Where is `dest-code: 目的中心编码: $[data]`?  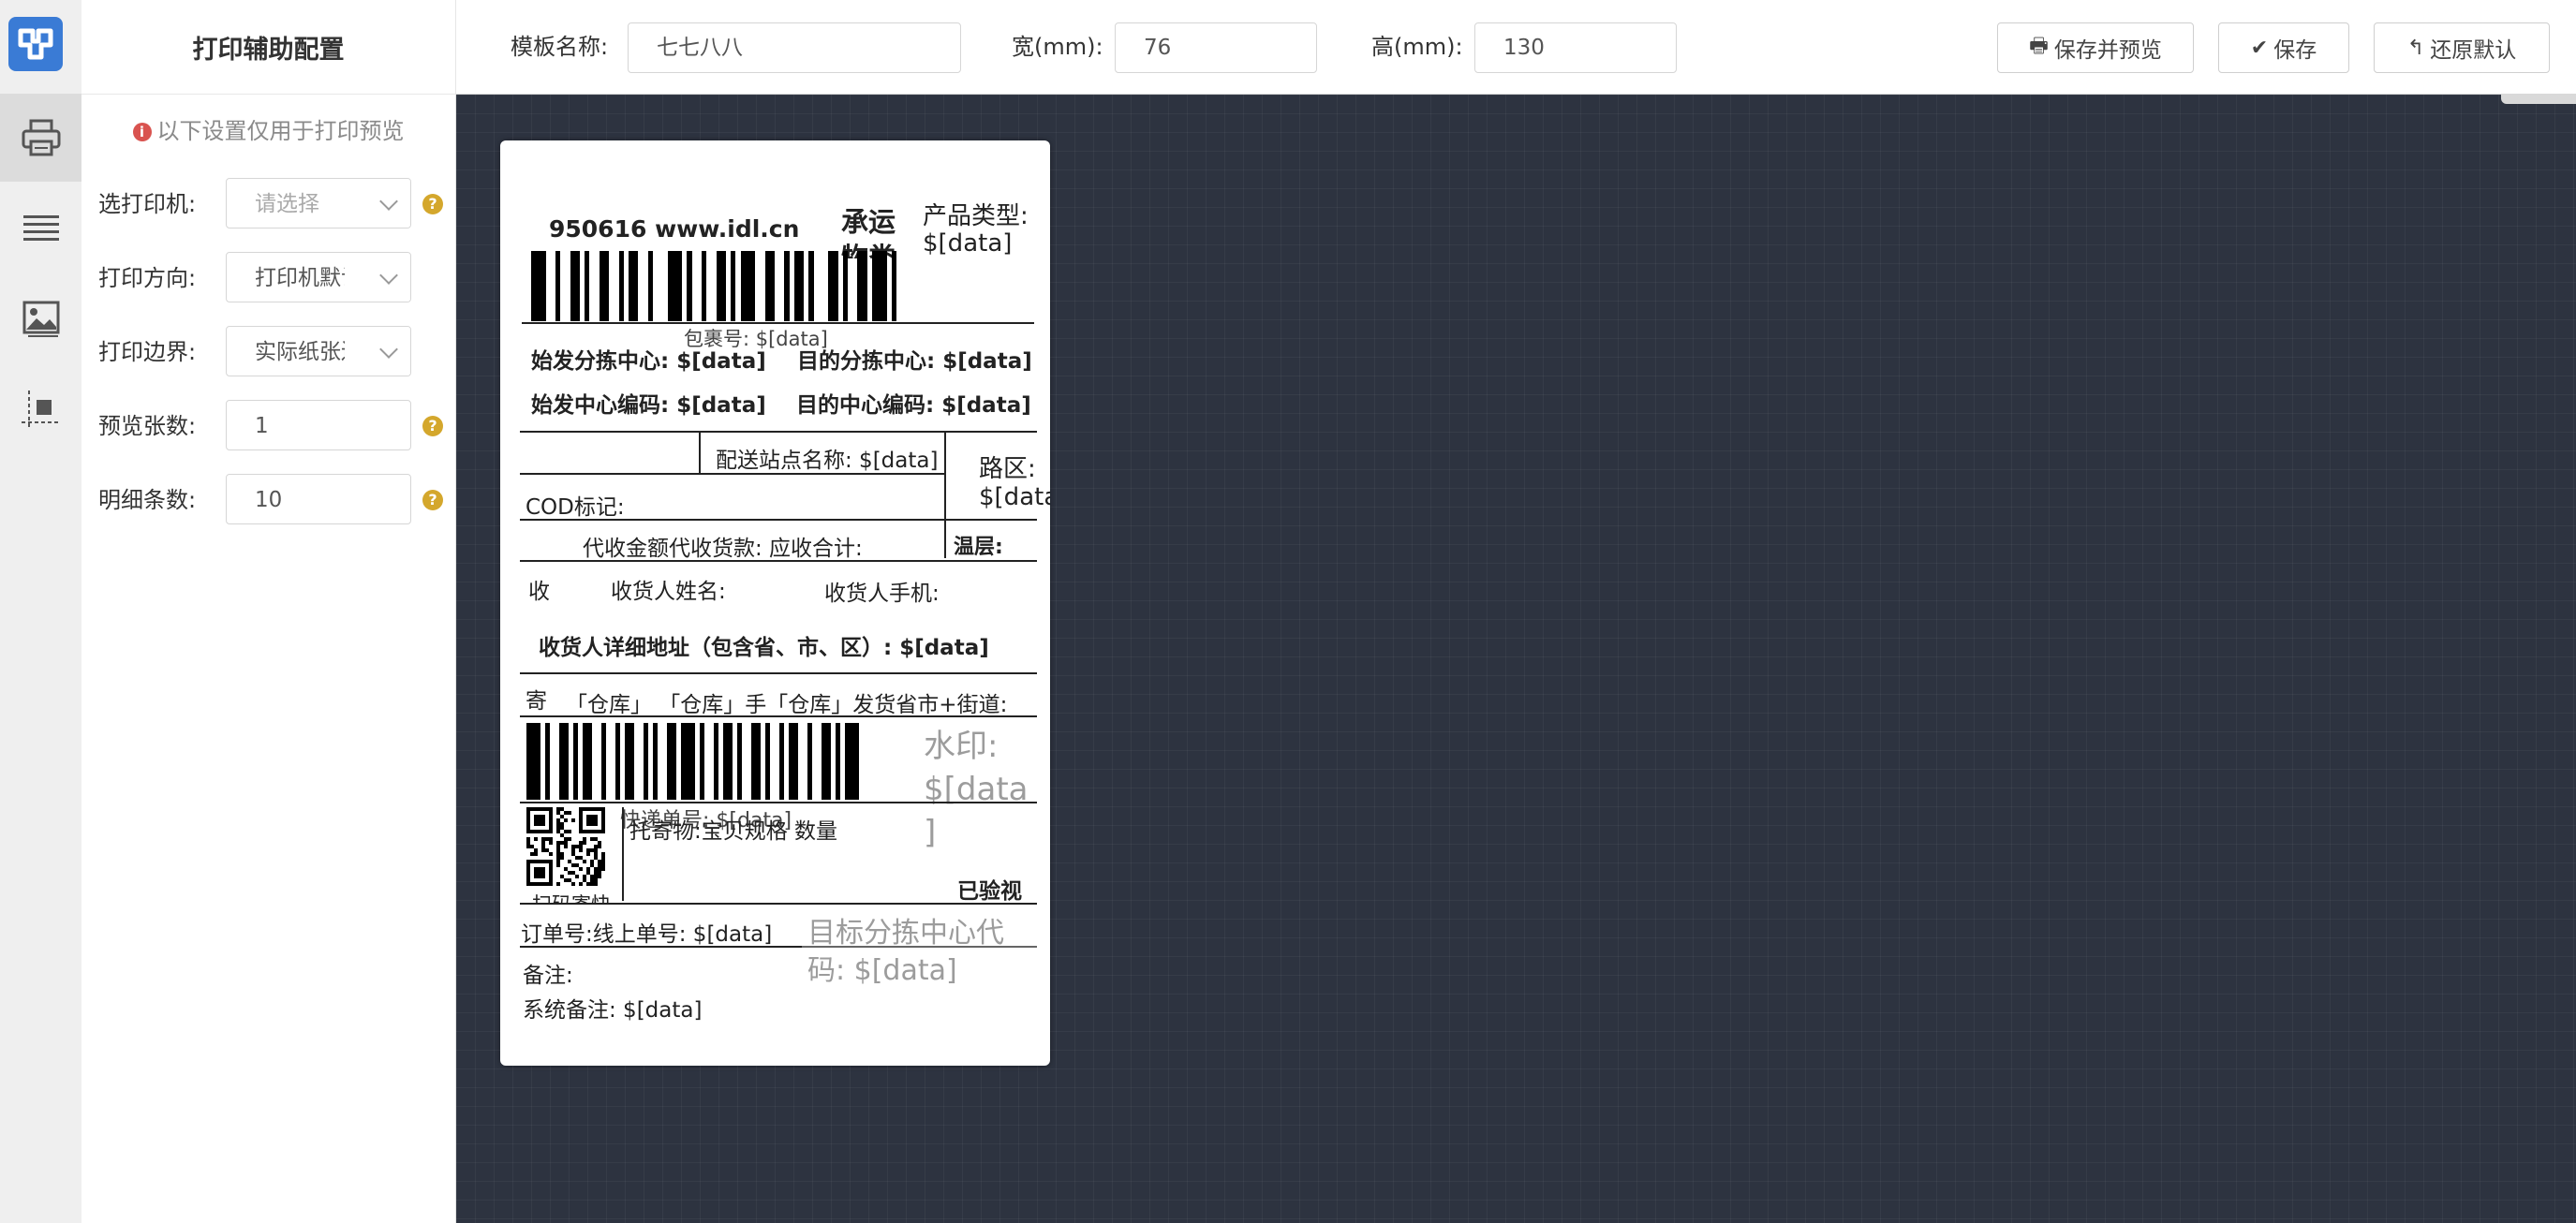 dest-code: 目的中心编码: $[data] is located at coordinates (913, 403).